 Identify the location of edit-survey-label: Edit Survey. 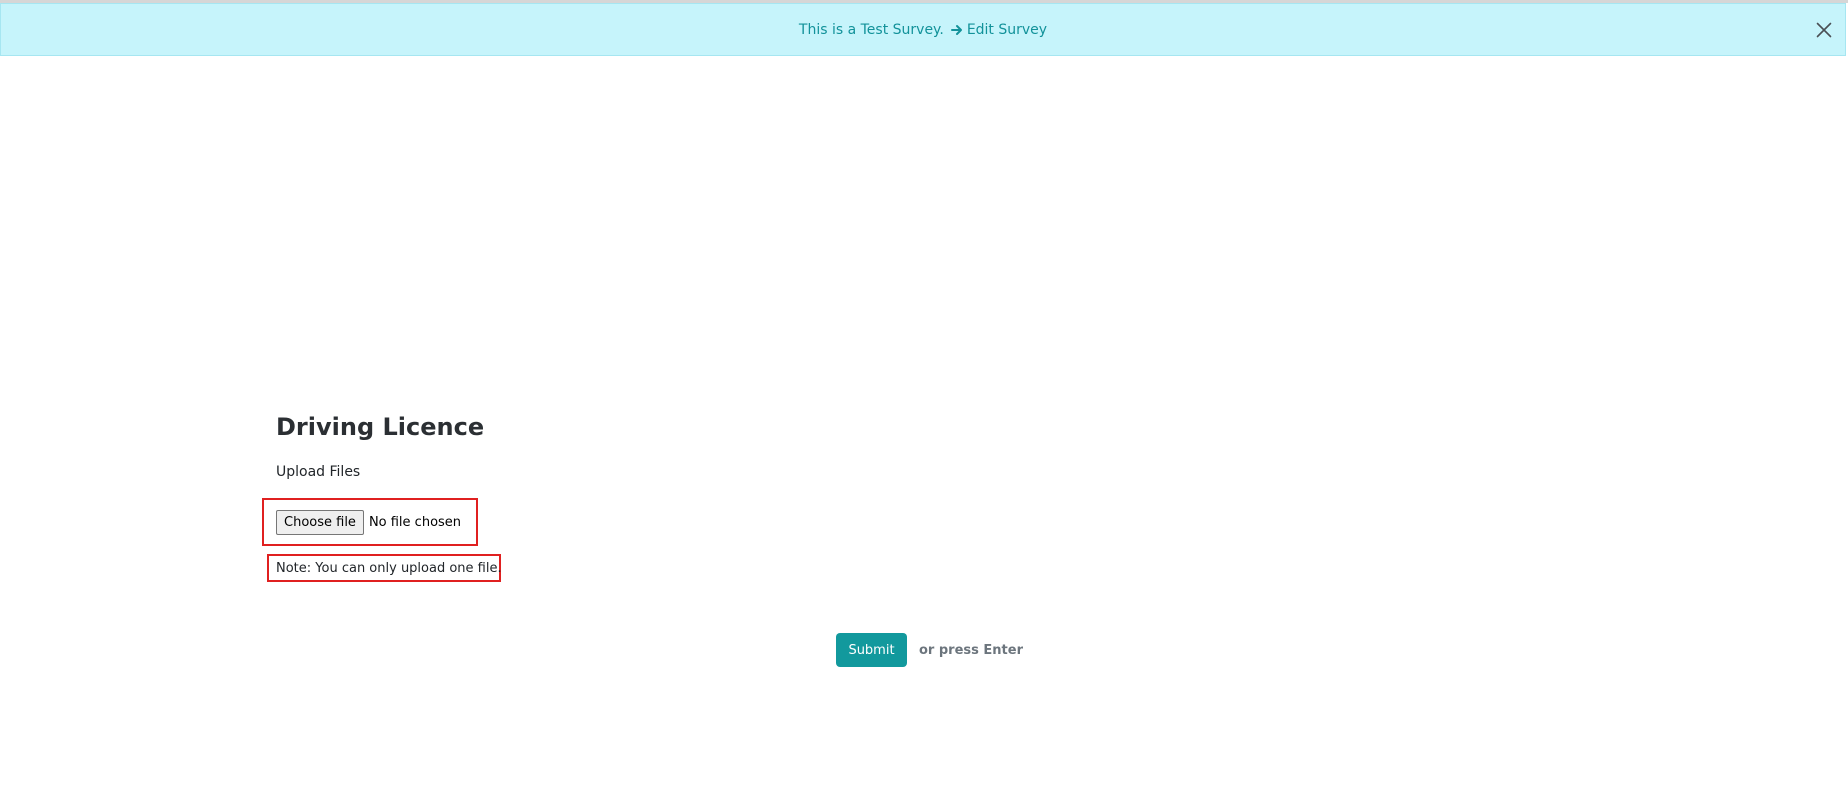
(1007, 29).